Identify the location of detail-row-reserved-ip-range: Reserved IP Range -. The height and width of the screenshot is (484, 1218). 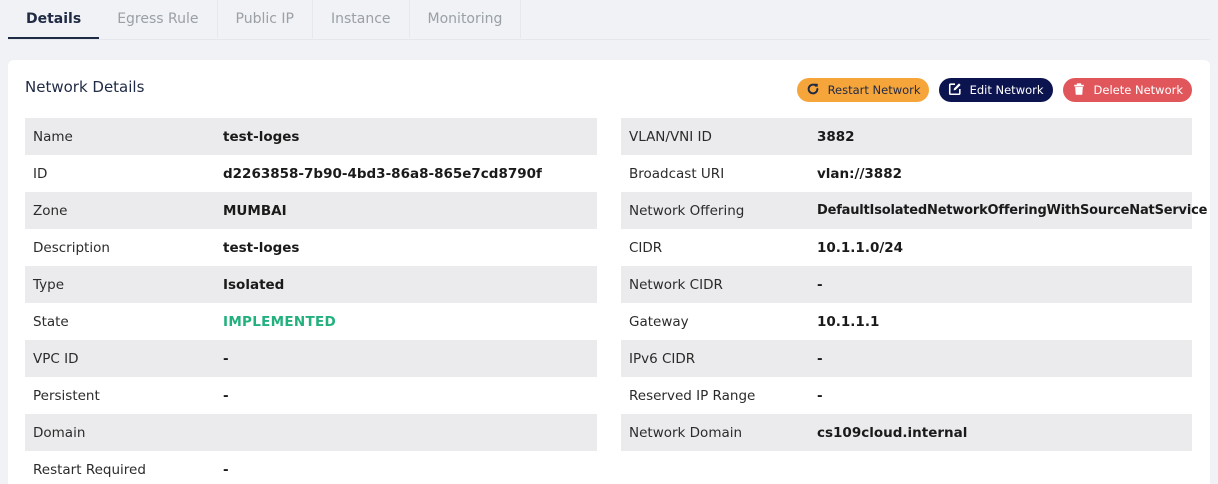
(906, 395).